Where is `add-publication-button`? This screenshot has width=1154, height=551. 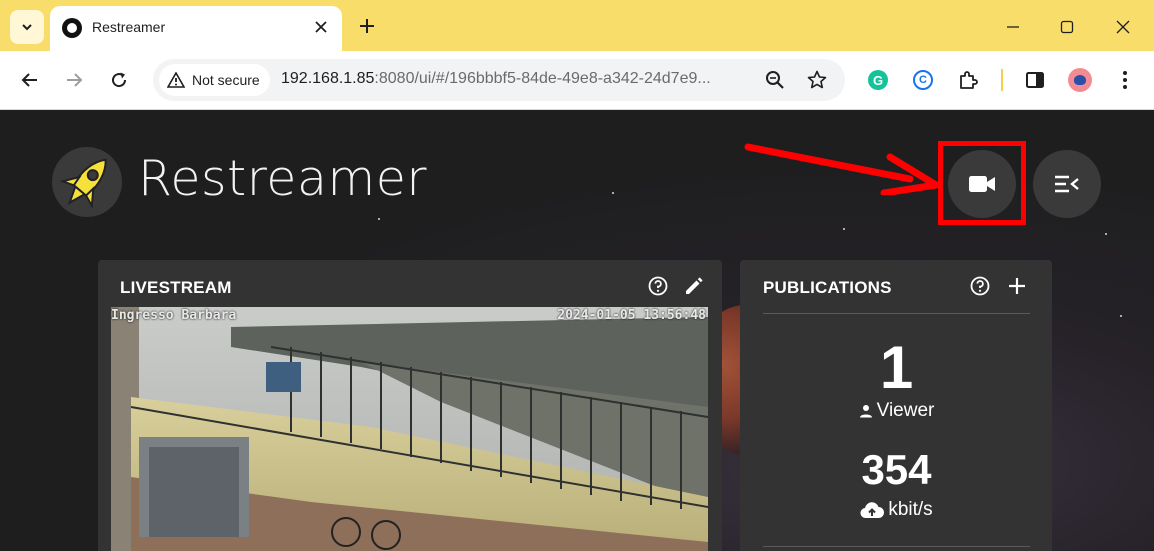 add-publication-button is located at coordinates (1017, 286).